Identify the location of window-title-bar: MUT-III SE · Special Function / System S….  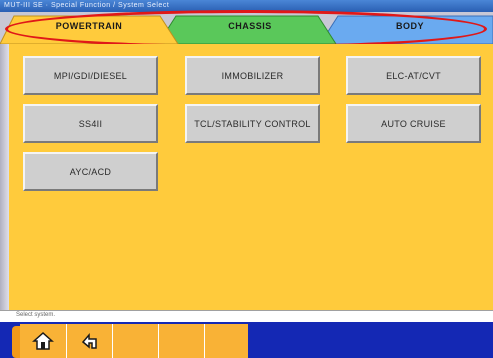
(246, 6).